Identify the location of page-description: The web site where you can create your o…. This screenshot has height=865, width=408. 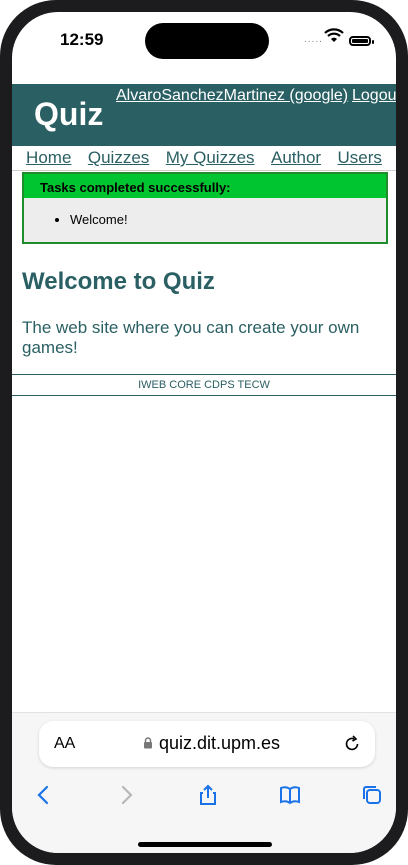
(191, 337).